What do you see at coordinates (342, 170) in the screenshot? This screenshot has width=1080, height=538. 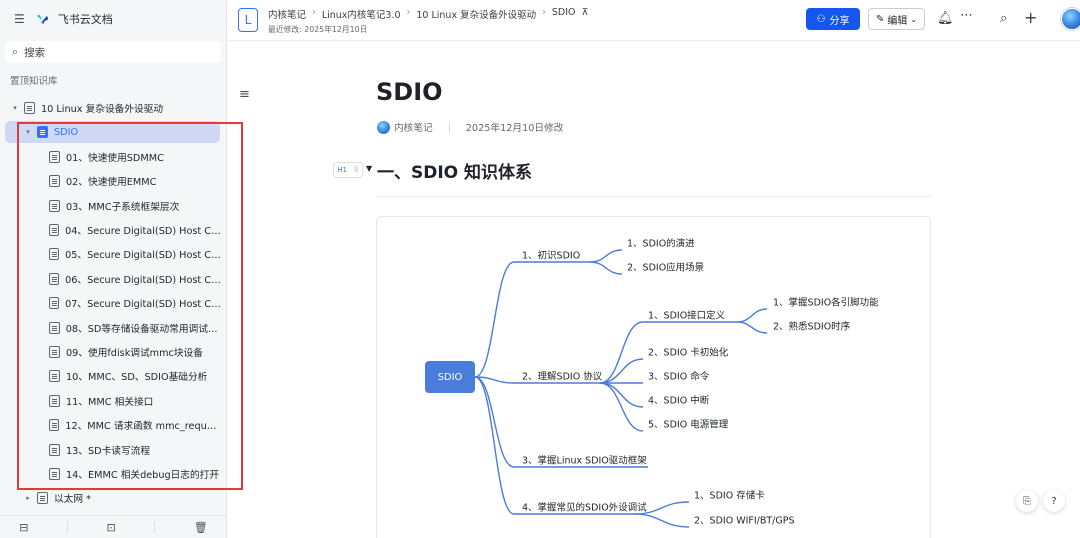 I see `heading-tag-label: H1` at bounding box center [342, 170].